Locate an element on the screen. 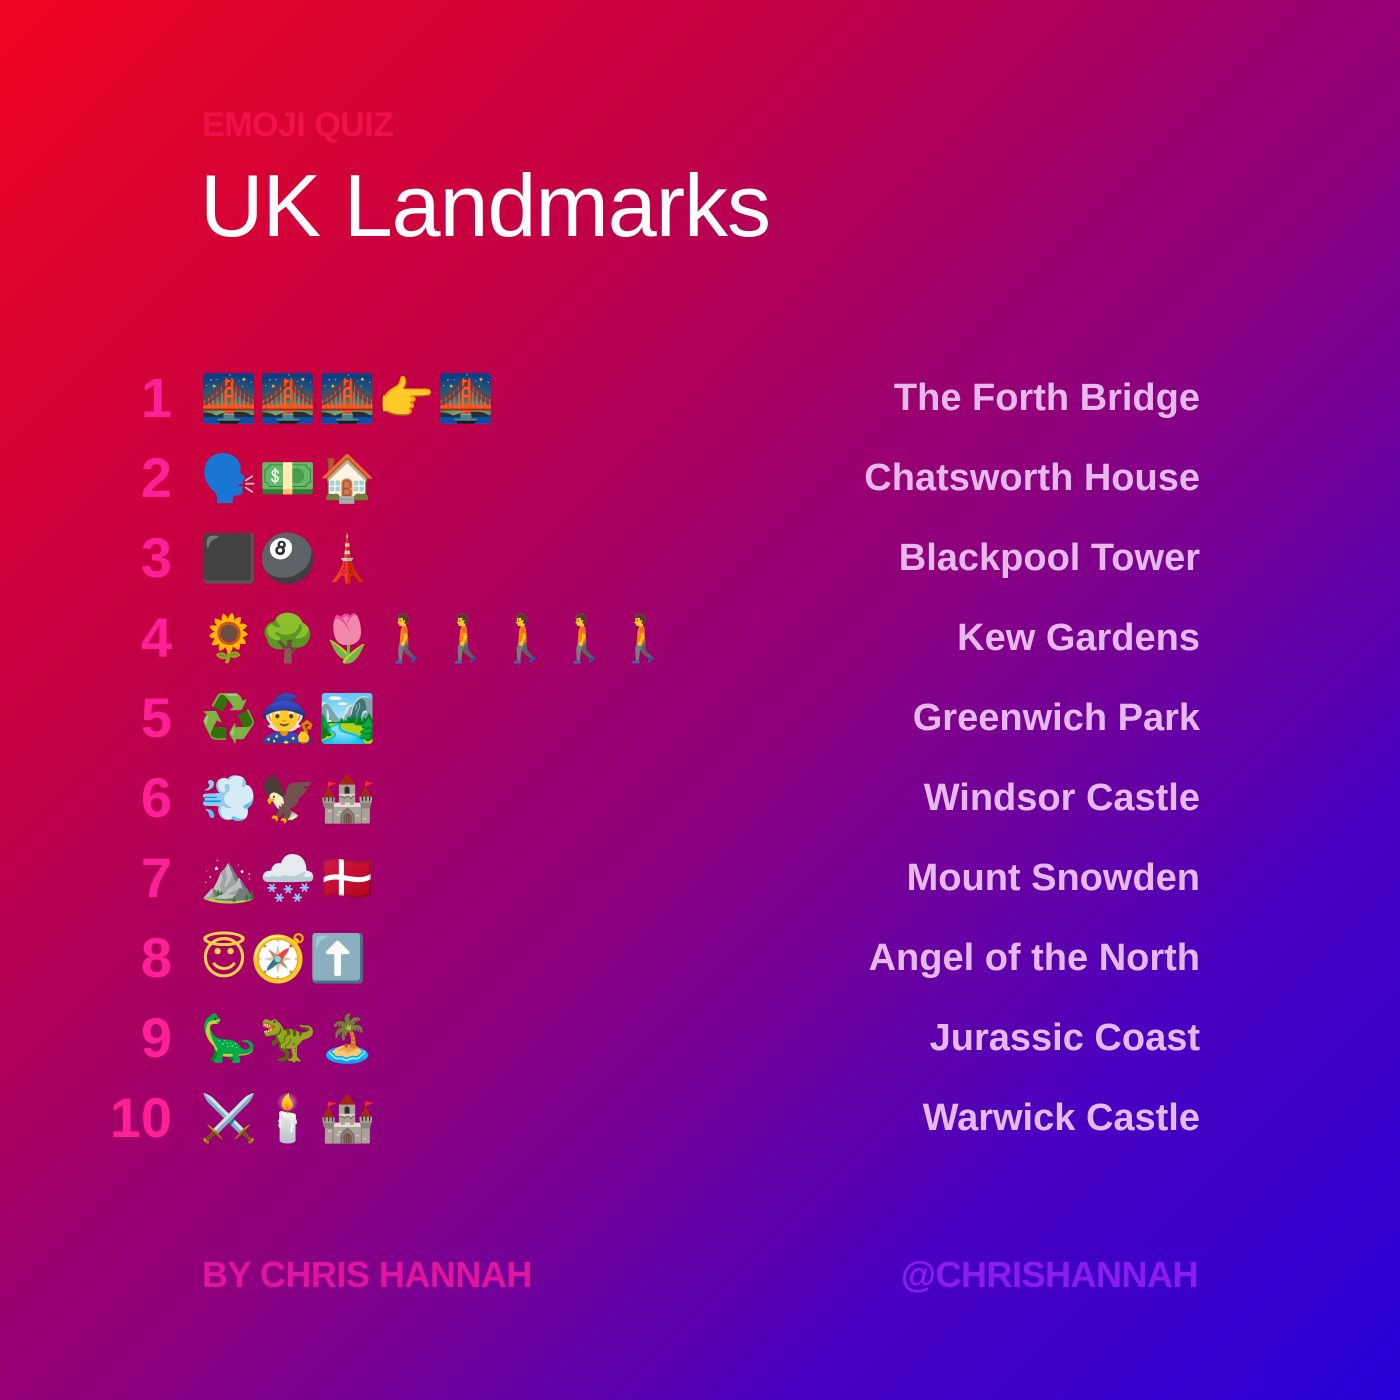 The height and width of the screenshot is (1400, 1400). quiz-number: 10 is located at coordinates (140, 1117).